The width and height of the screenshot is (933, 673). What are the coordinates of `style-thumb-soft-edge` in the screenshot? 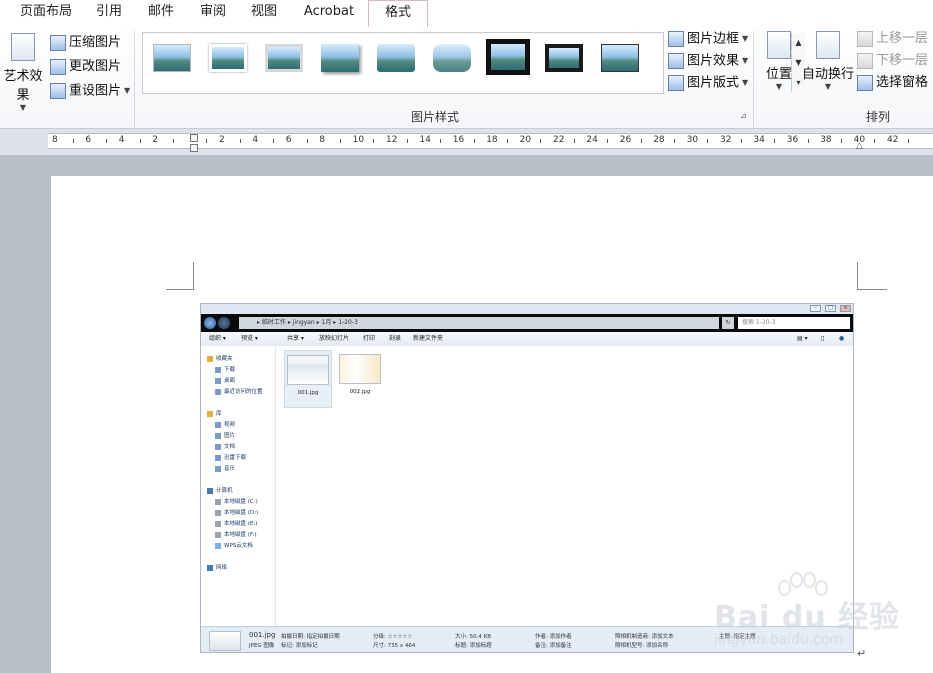 It's located at (452, 58).